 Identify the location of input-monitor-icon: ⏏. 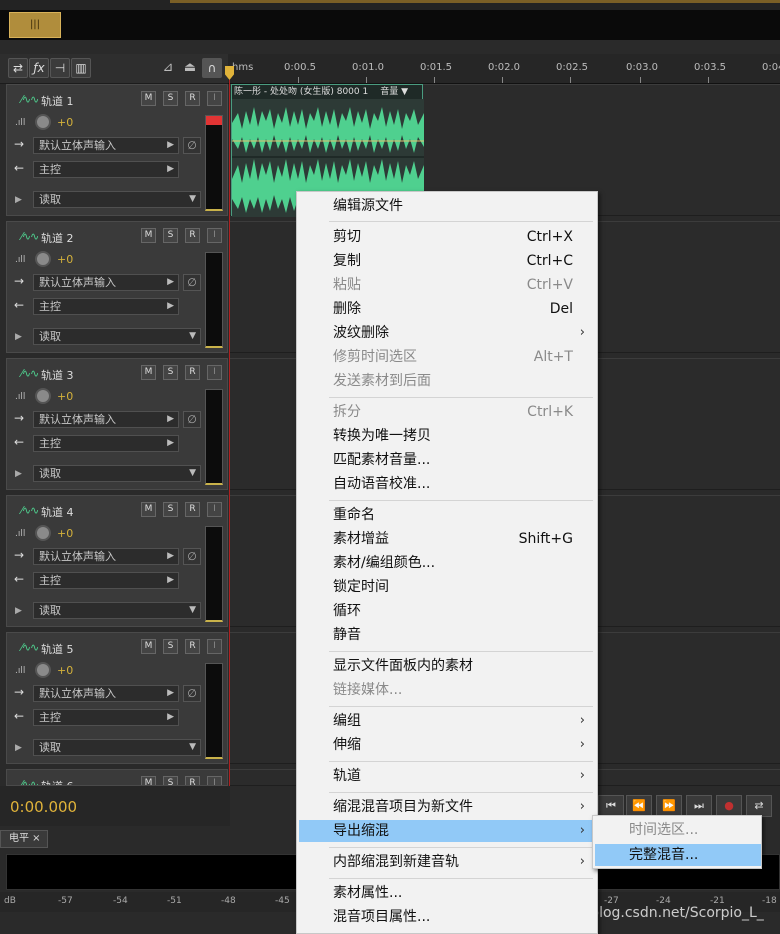
(190, 68).